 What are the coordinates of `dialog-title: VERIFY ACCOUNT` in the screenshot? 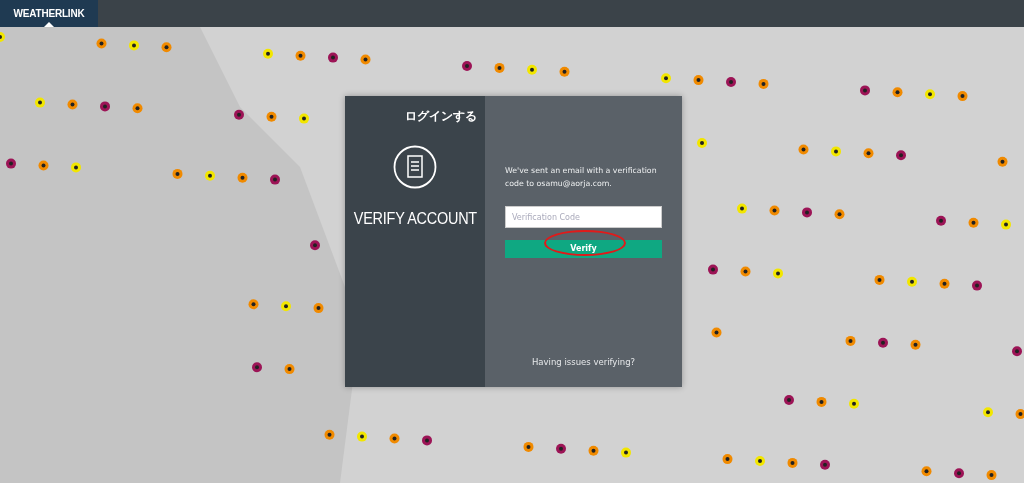 It's located at (415, 219).